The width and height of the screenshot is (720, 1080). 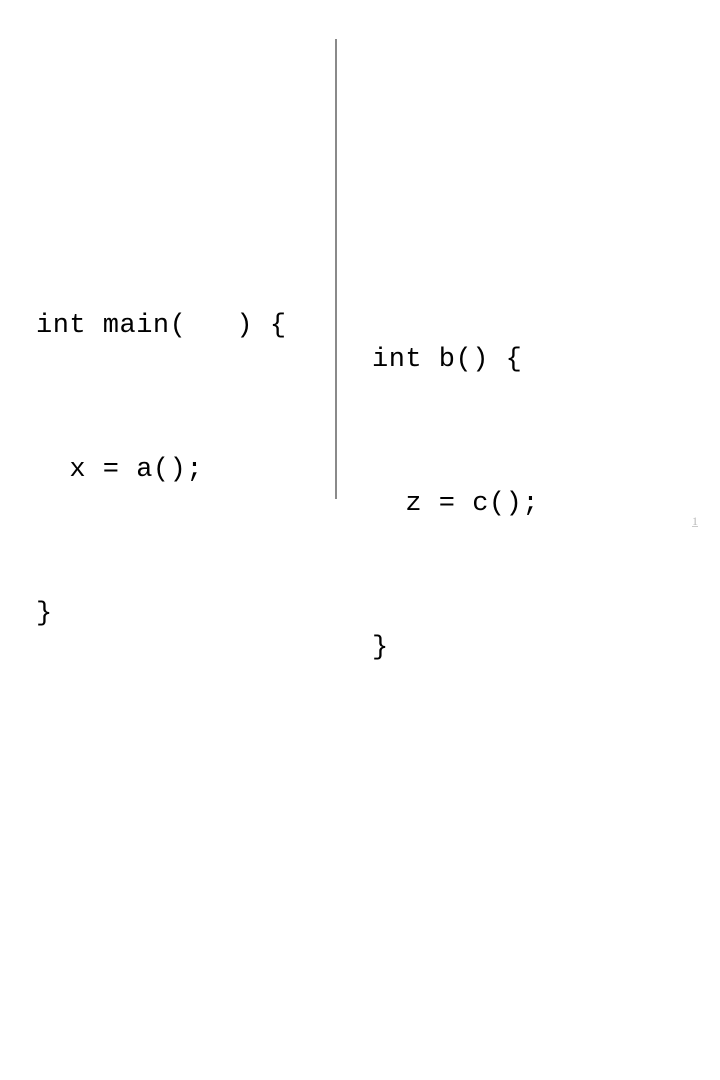 I want to click on code-block-a: int a() { y = b(); }, so click(x=181, y=1075).